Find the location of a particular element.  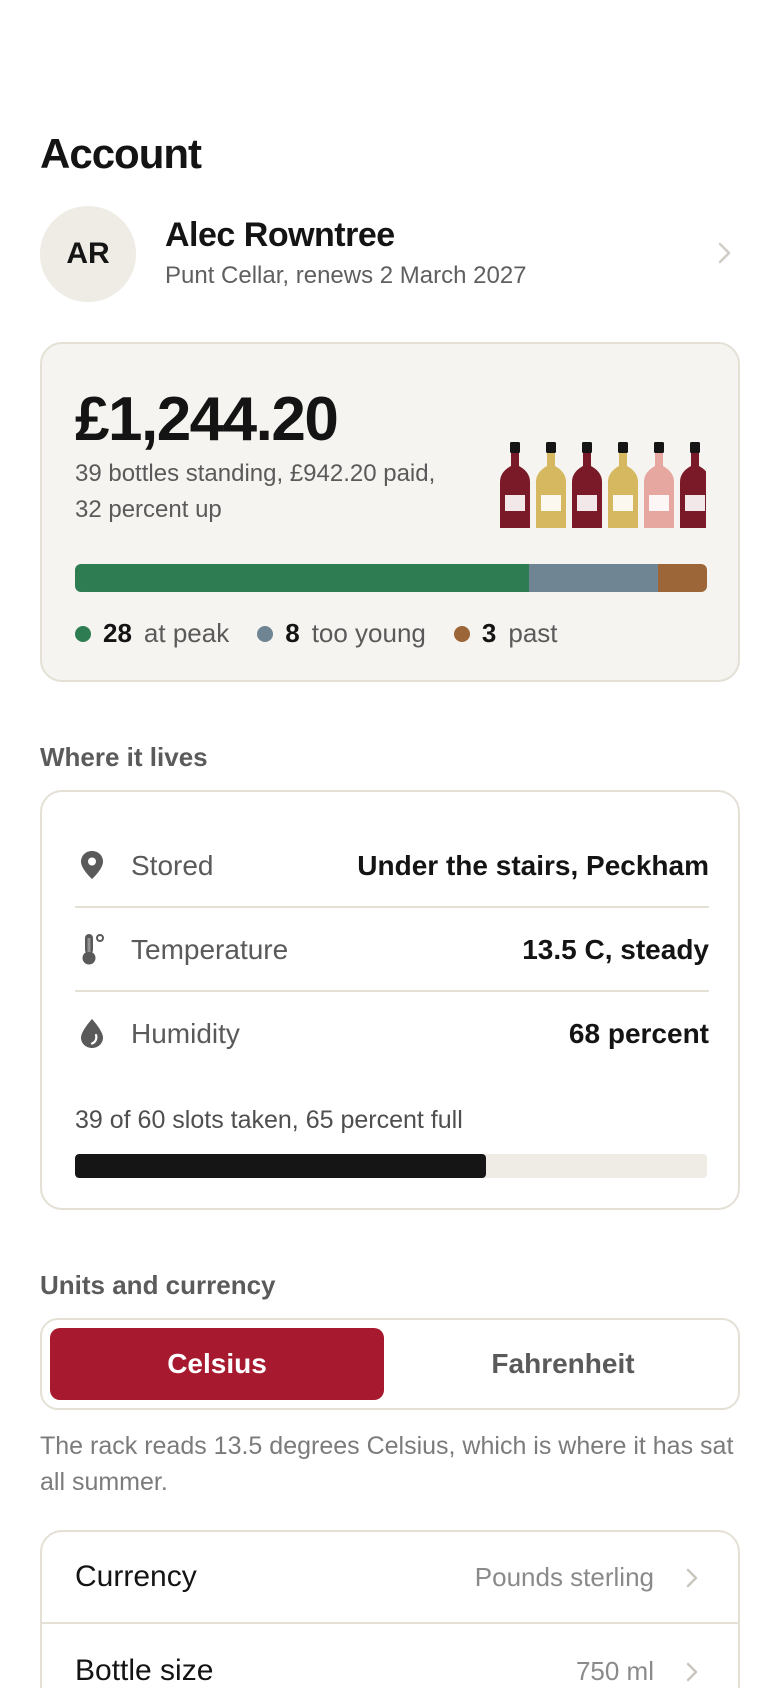

legend-dot-too-young is located at coordinates (265, 633).